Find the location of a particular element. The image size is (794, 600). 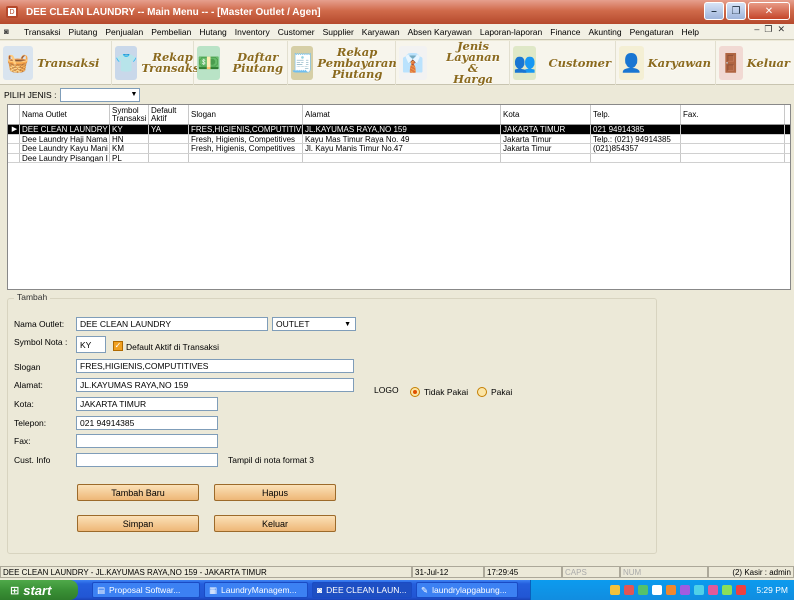

column-header: Nama Outlet is located at coordinates (65, 114).